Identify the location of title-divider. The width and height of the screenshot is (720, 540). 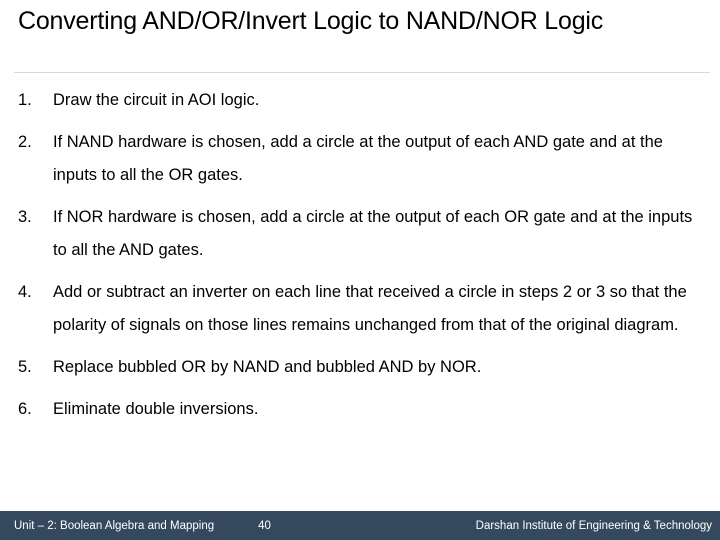
(362, 72).